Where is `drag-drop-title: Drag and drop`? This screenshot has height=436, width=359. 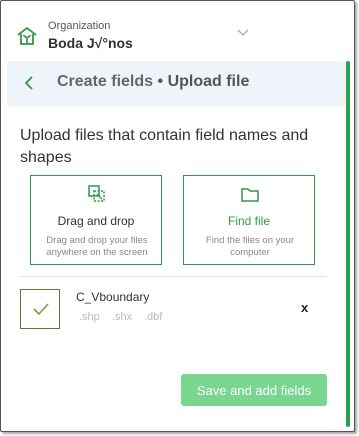 drag-drop-title: Drag and drop is located at coordinates (96, 221).